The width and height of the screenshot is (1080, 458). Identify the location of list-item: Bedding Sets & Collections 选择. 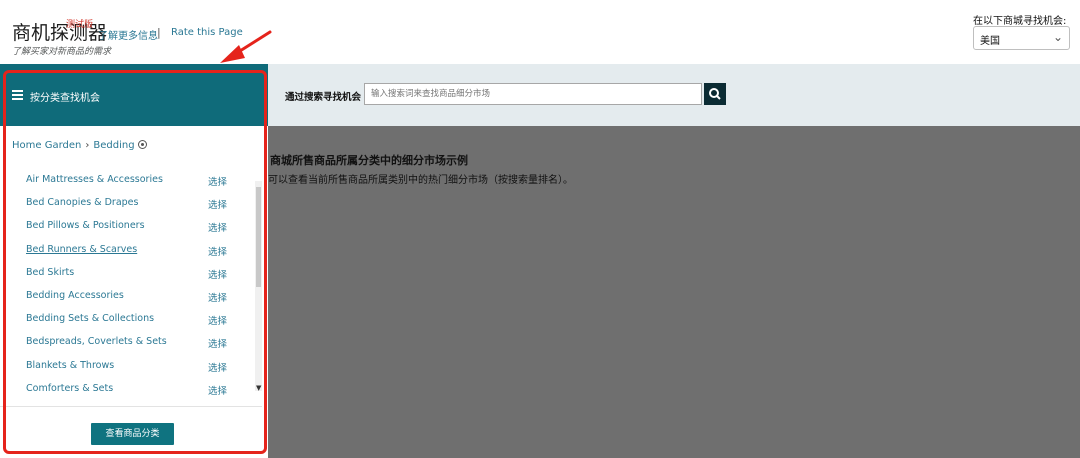
(127, 318).